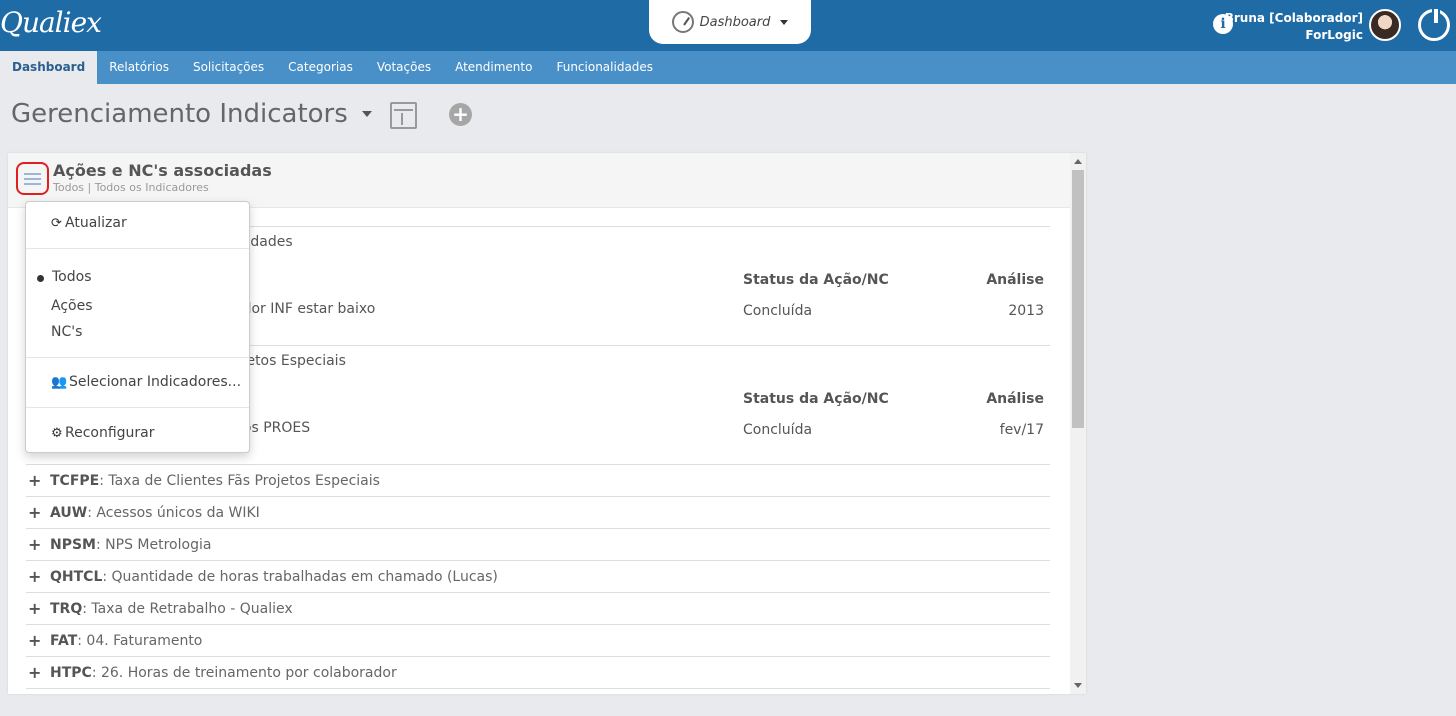 The height and width of the screenshot is (716, 1456). I want to click on widget-subtitle: Todos | Todos os Indicadores, so click(131, 187).